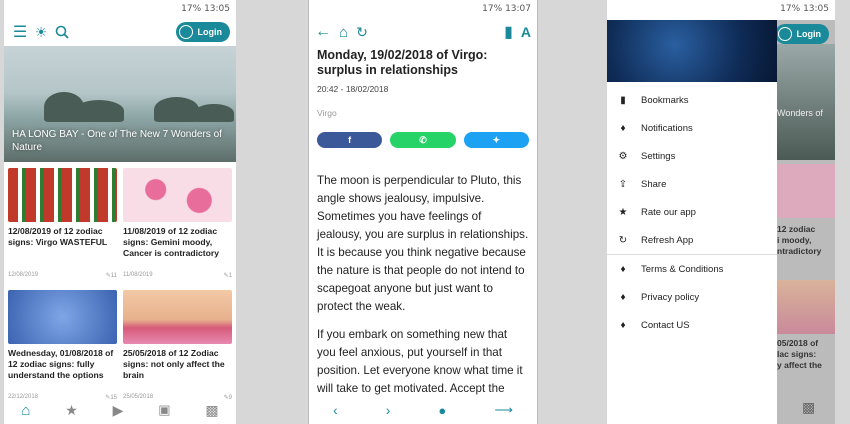  What do you see at coordinates (799, 354) in the screenshot?
I see `dimmed-text: 05/2018 of lac signs: y affect the` at bounding box center [799, 354].